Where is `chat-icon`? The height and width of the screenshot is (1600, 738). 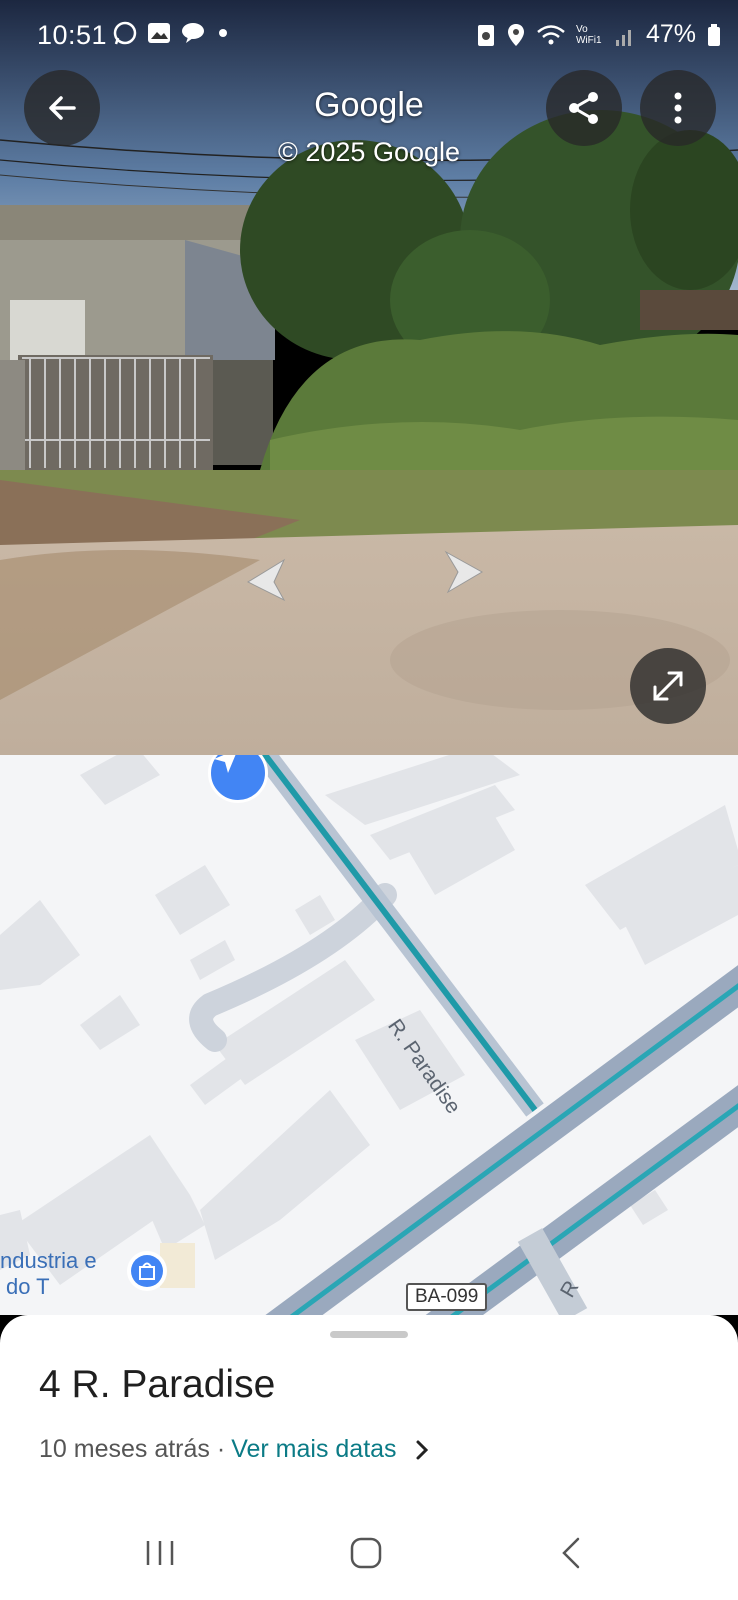 chat-icon is located at coordinates (193, 33).